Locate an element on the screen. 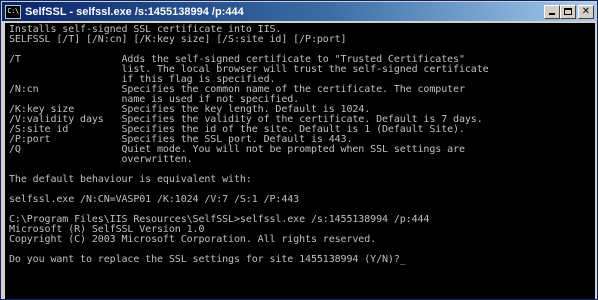 This screenshot has width=598, height=300. close-button: ✕ is located at coordinates (586, 11).